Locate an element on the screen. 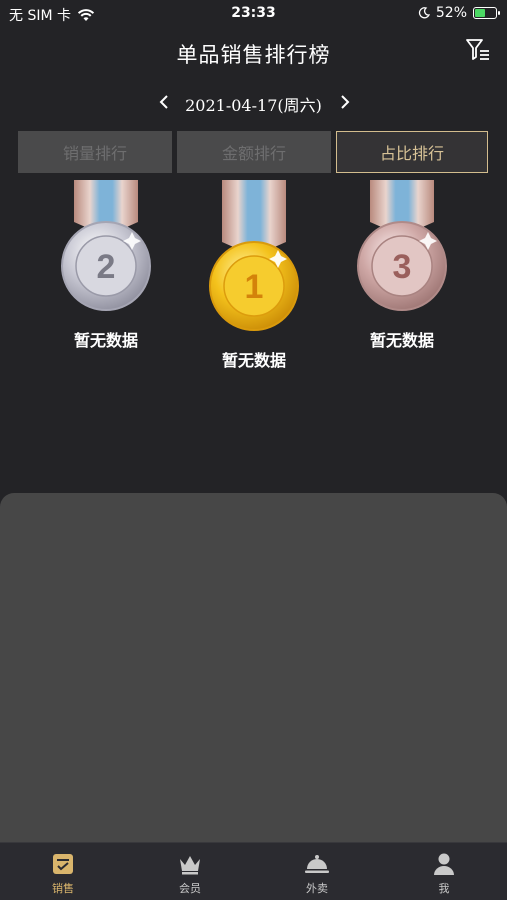 The image size is (507, 900). tab-bar-sales: 销售 is located at coordinates (63, 871).